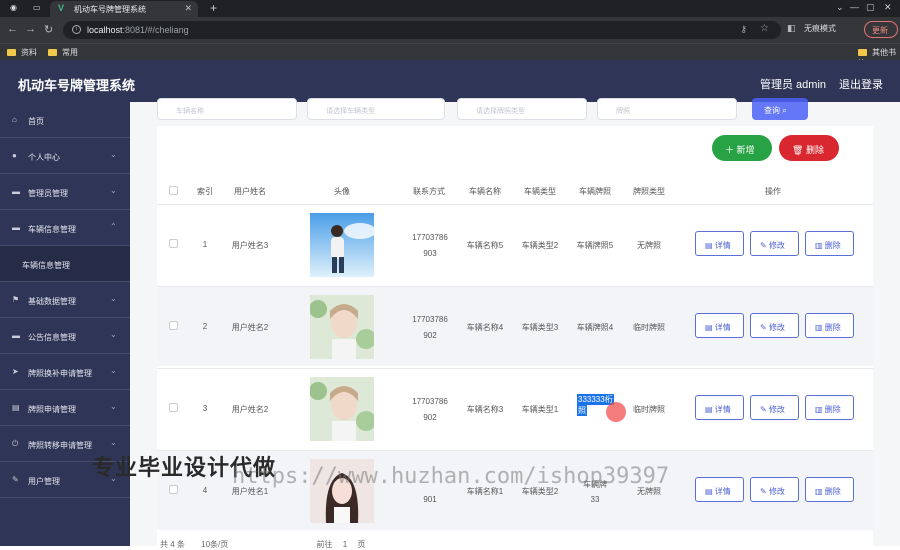  Describe the element at coordinates (861, 84) in the screenshot. I see `logout-link: 退出登录` at that location.